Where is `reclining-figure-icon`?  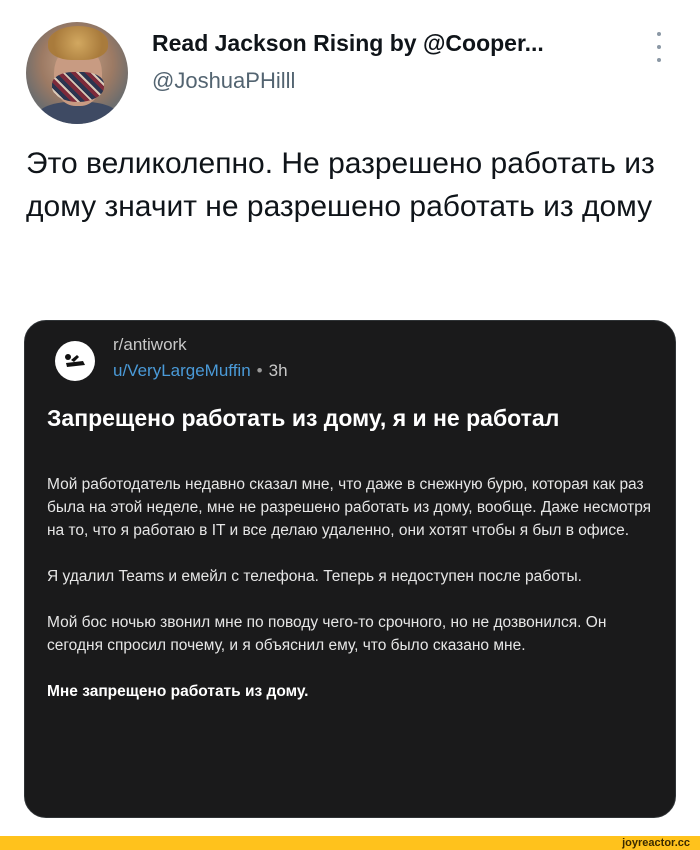 reclining-figure-icon is located at coordinates (75, 360).